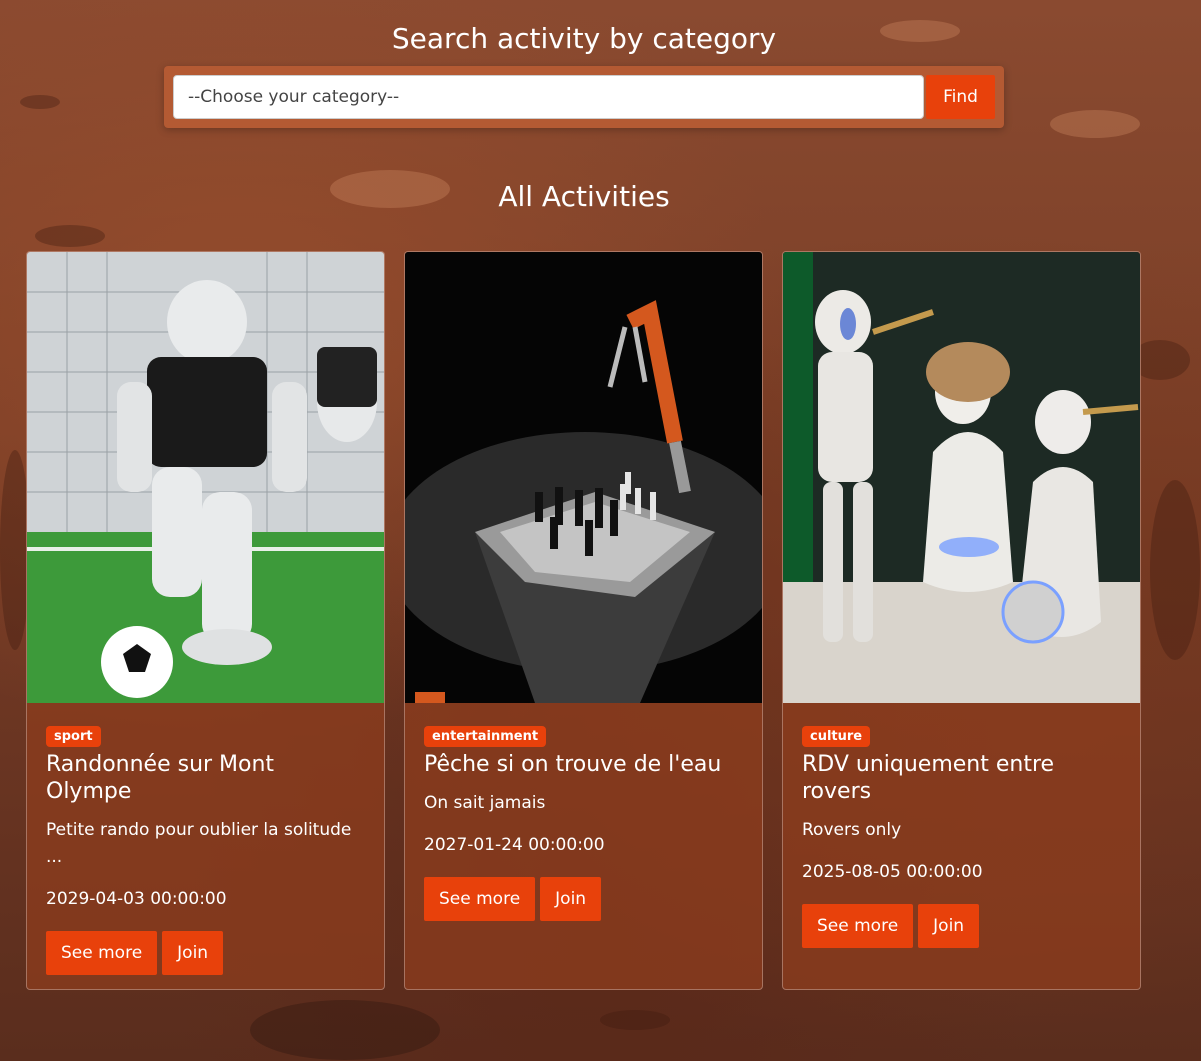 The width and height of the screenshot is (1201, 1061). Describe the element at coordinates (136, 899) in the screenshot. I see `activity-date: 2029-04-03 00:00:00` at that location.